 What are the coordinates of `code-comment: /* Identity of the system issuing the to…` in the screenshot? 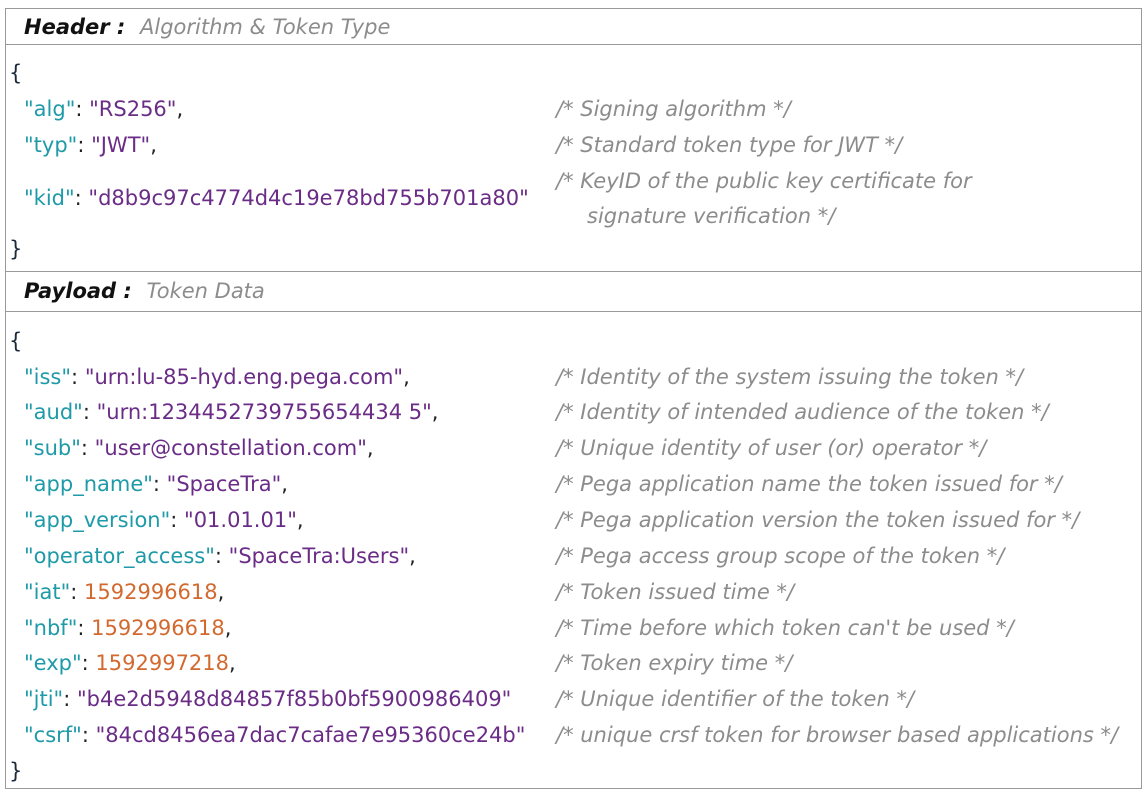 It's located at (790, 377).